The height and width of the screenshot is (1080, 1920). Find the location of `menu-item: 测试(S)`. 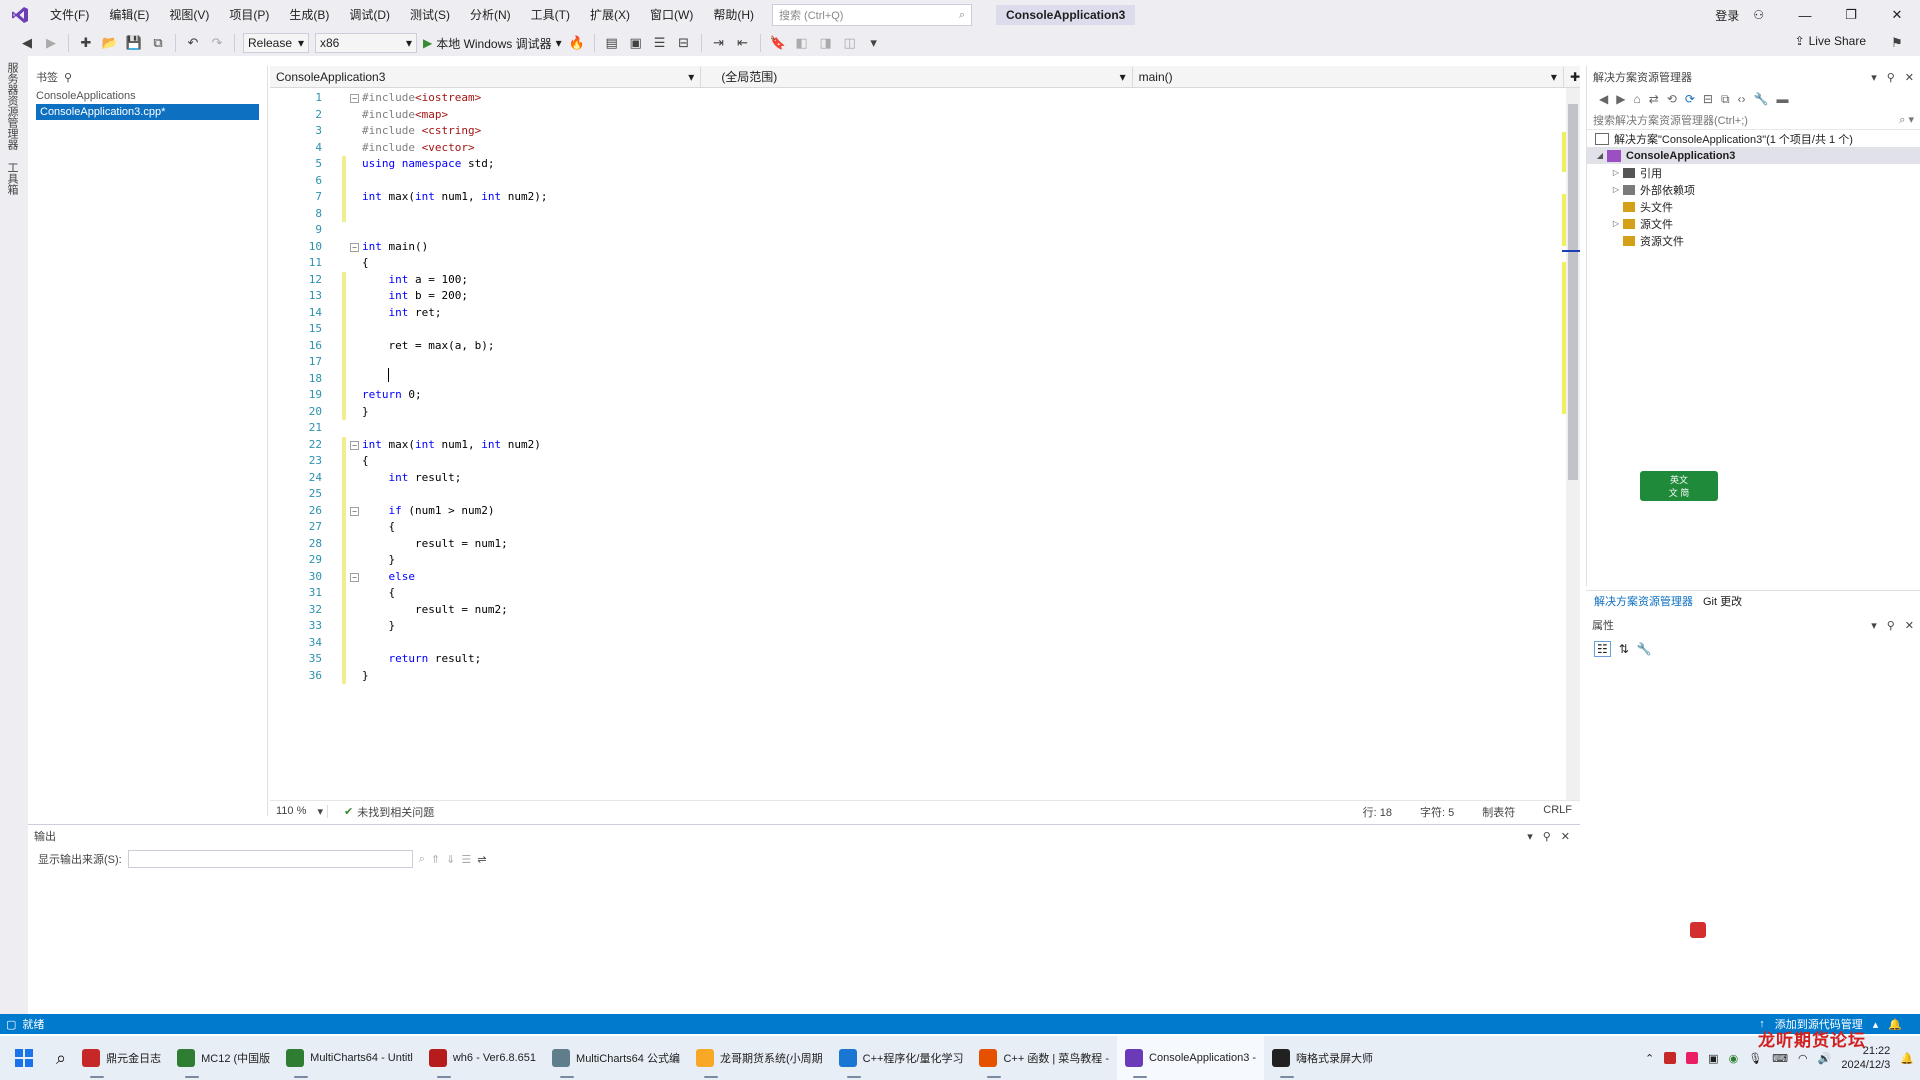

menu-item: 测试(S) is located at coordinates (430, 15).